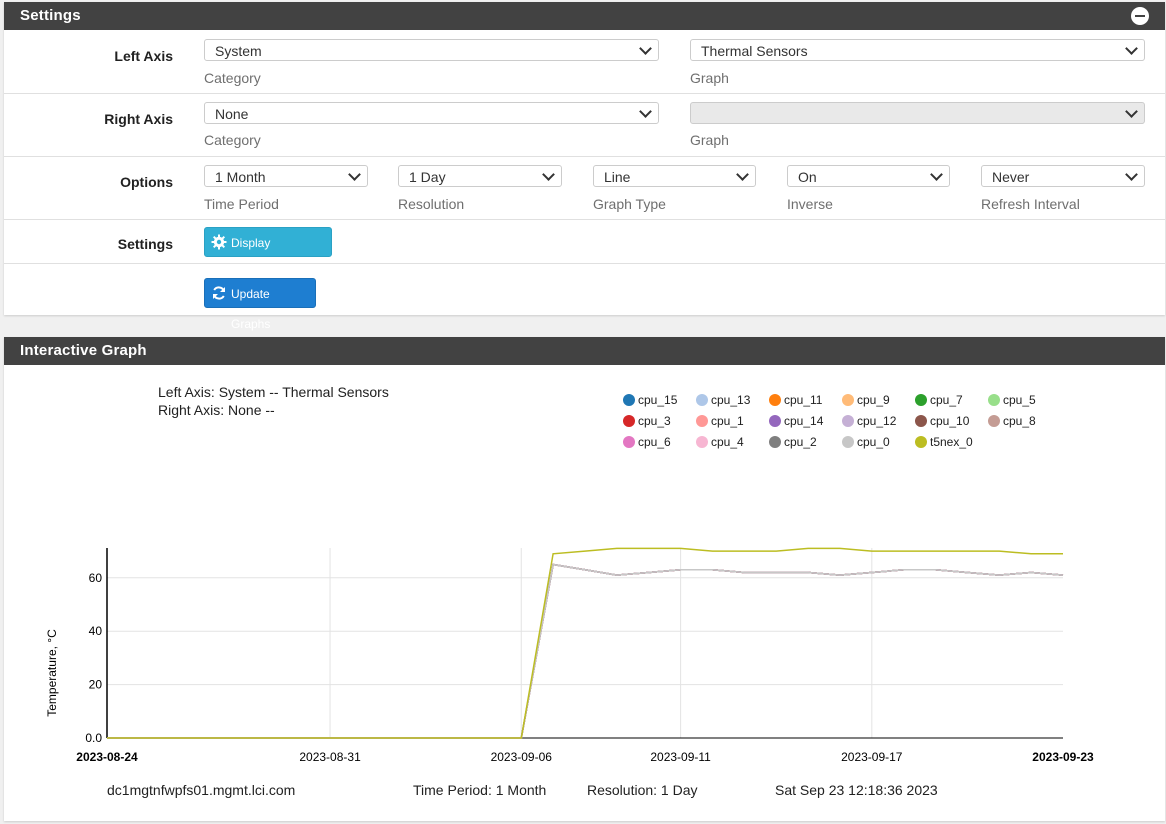  Describe the element at coordinates (138, 119) in the screenshot. I see `right-axis-label: Right Axis` at that location.